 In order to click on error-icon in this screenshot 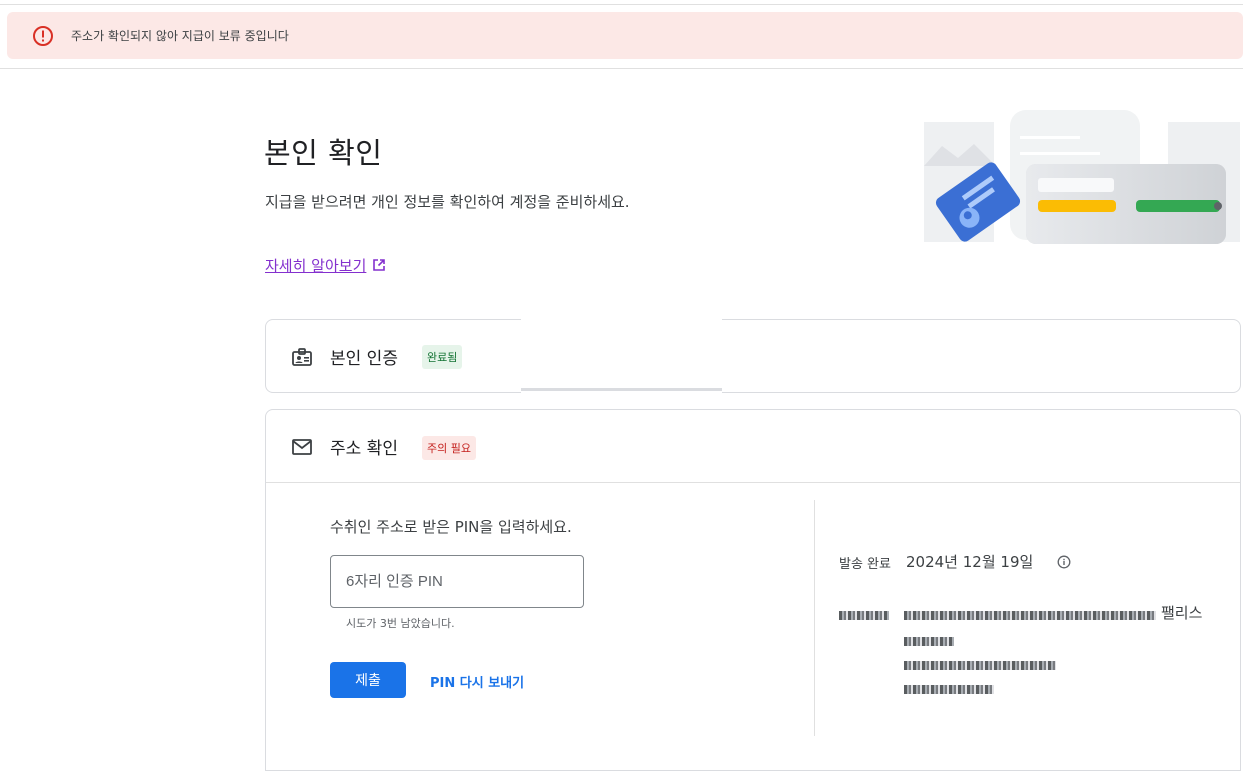, I will do `click(42, 35)`.